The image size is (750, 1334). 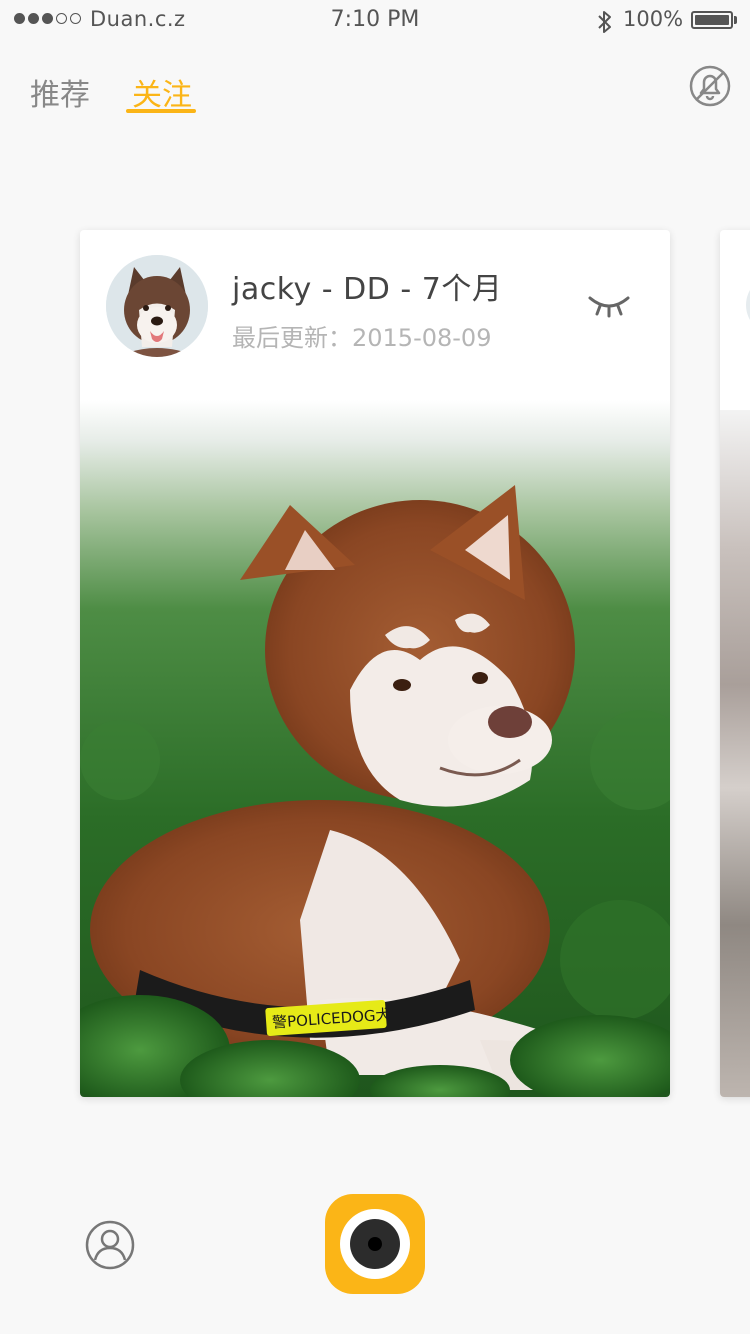 I want to click on battery-percent: 100%, so click(x=653, y=19).